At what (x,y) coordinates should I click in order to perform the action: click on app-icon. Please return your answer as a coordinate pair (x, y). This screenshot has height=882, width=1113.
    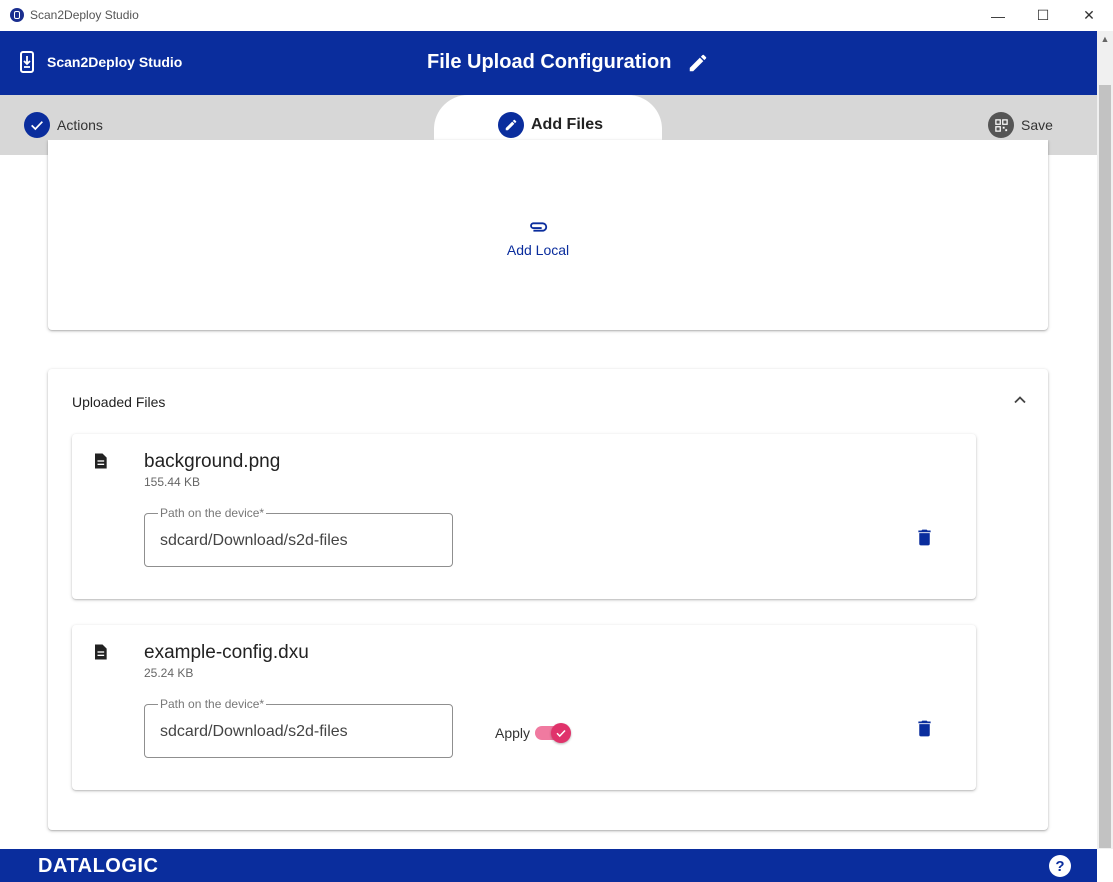
    Looking at the image, I should click on (17, 15).